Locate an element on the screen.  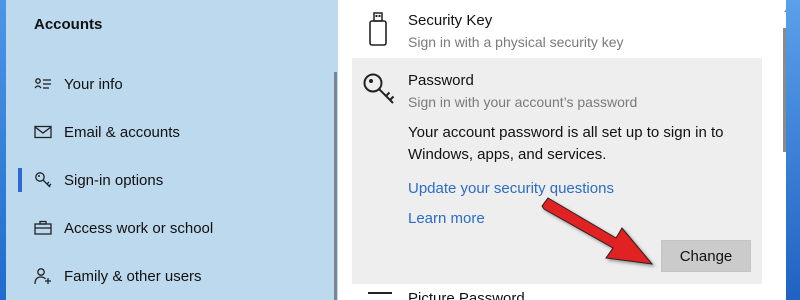
sidebar-item-access-work-school: Access work or school is located at coordinates (166, 228).